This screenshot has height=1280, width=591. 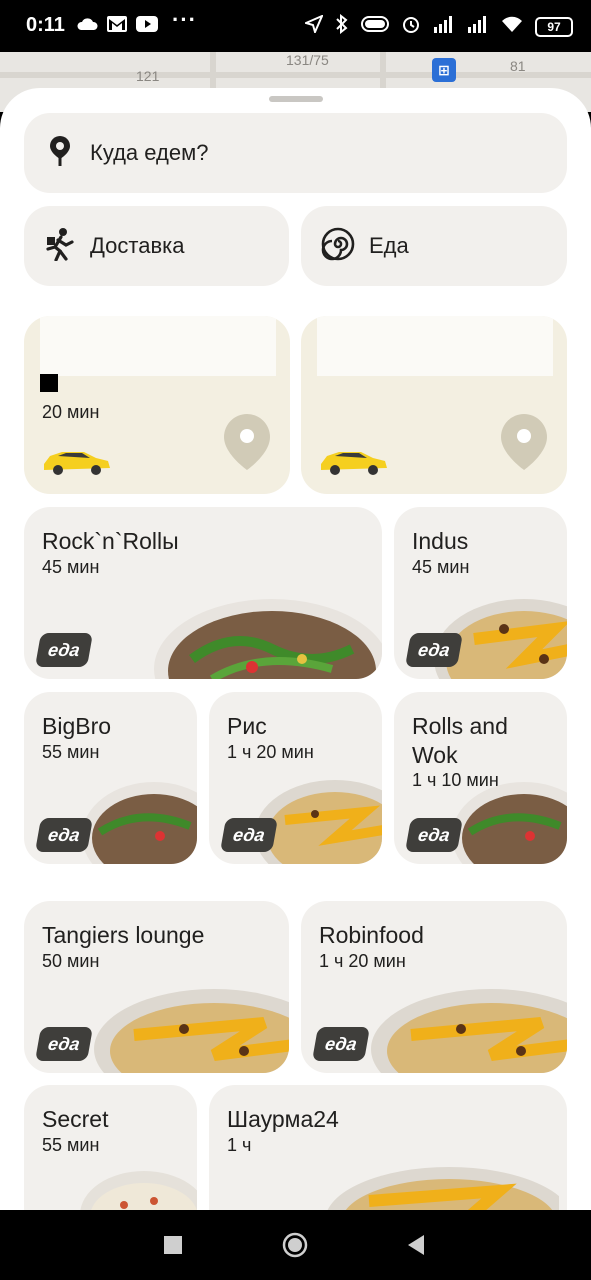 I want to click on more-dots-icon: ···, so click(x=184, y=19).